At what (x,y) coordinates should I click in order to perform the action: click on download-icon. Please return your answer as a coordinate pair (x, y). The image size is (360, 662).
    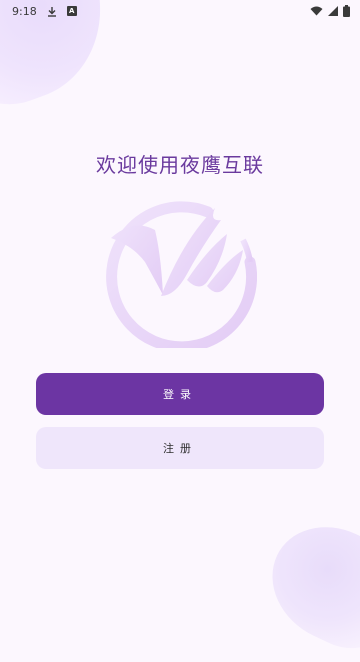
    Looking at the image, I should click on (52, 11).